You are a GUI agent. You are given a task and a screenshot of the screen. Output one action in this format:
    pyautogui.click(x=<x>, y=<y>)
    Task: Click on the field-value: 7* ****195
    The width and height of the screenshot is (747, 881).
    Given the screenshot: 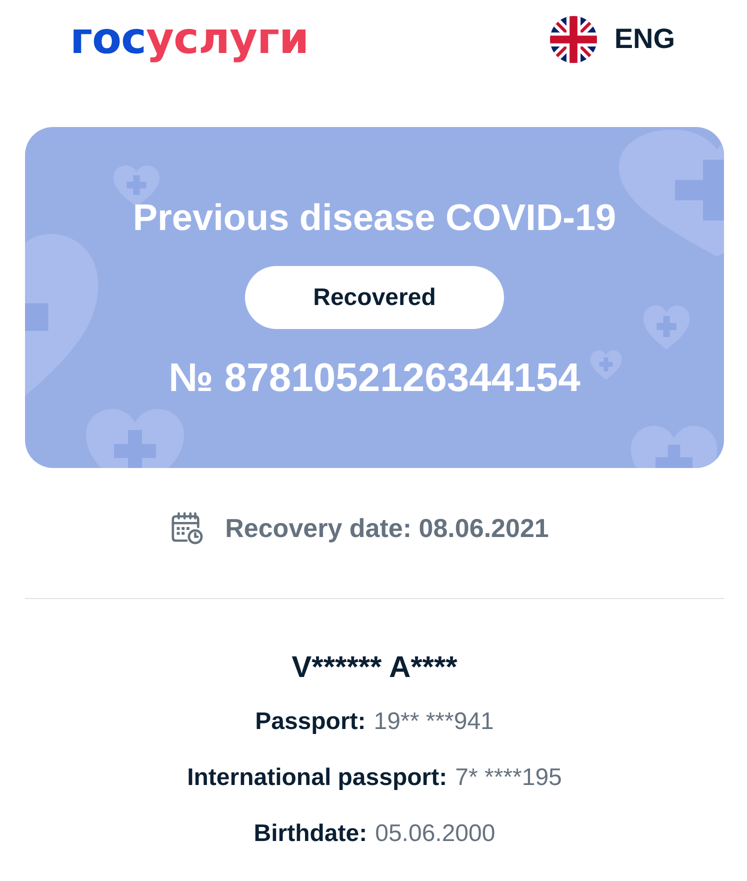 What is the action you would take?
    pyautogui.click(x=508, y=778)
    